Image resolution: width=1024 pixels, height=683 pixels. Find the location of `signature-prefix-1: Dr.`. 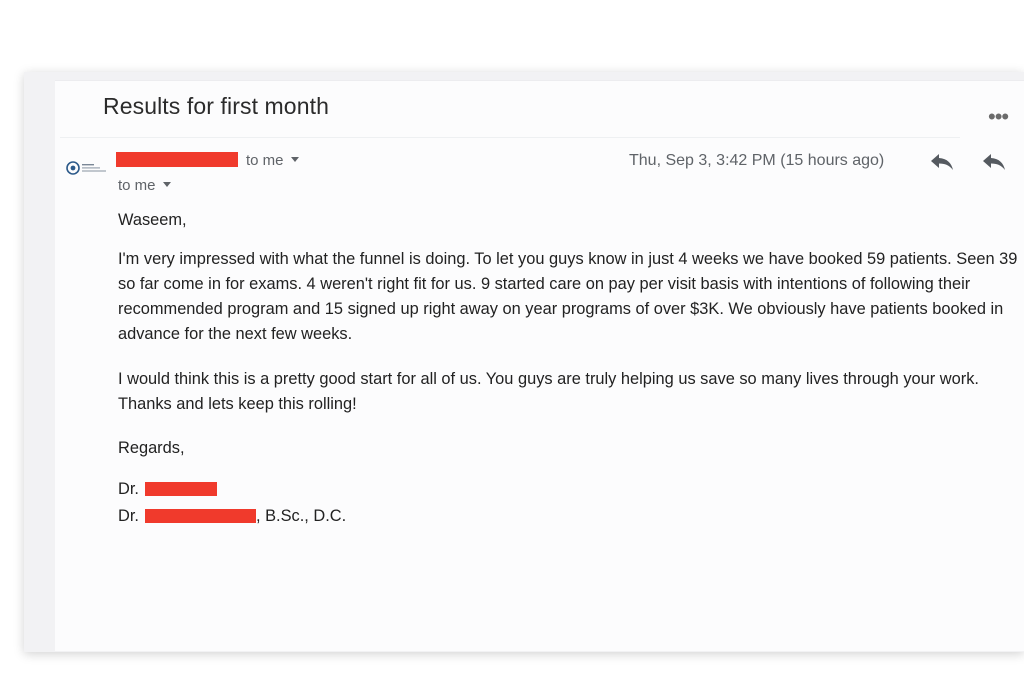

signature-prefix-1: Dr. is located at coordinates (128, 489).